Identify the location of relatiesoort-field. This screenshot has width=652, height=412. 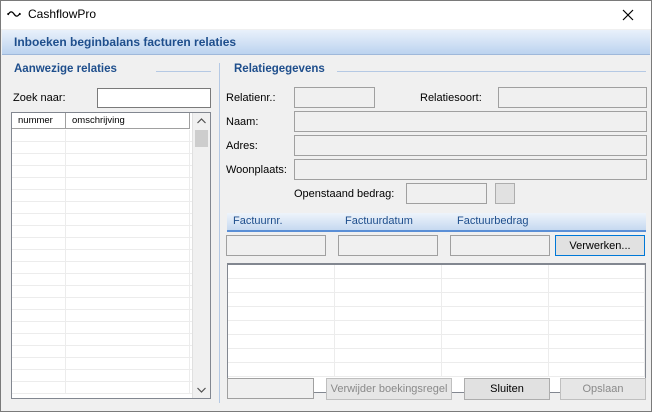
(572, 97).